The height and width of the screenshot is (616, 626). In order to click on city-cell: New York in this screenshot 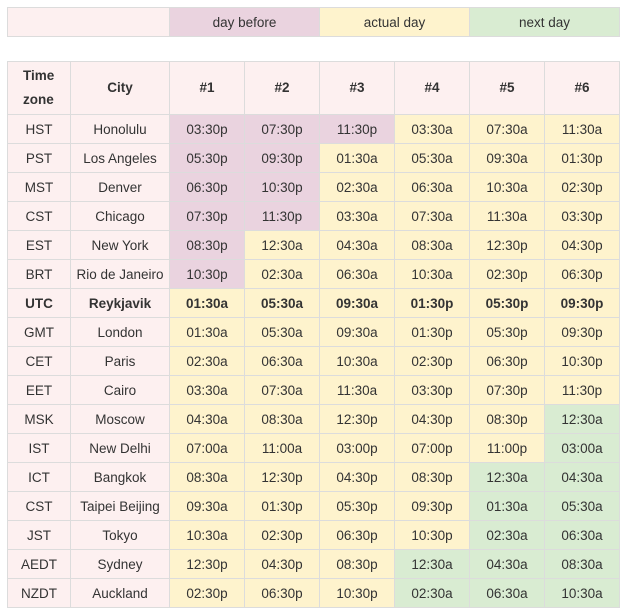, I will do `click(120, 245)`.